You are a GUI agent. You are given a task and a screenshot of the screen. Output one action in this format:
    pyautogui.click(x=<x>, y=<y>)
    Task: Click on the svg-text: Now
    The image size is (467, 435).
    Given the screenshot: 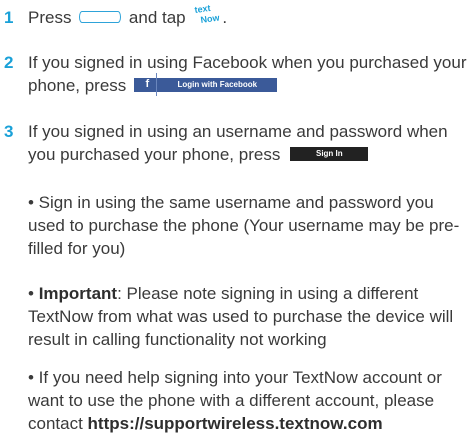 What is the action you would take?
    pyautogui.click(x=210, y=18)
    